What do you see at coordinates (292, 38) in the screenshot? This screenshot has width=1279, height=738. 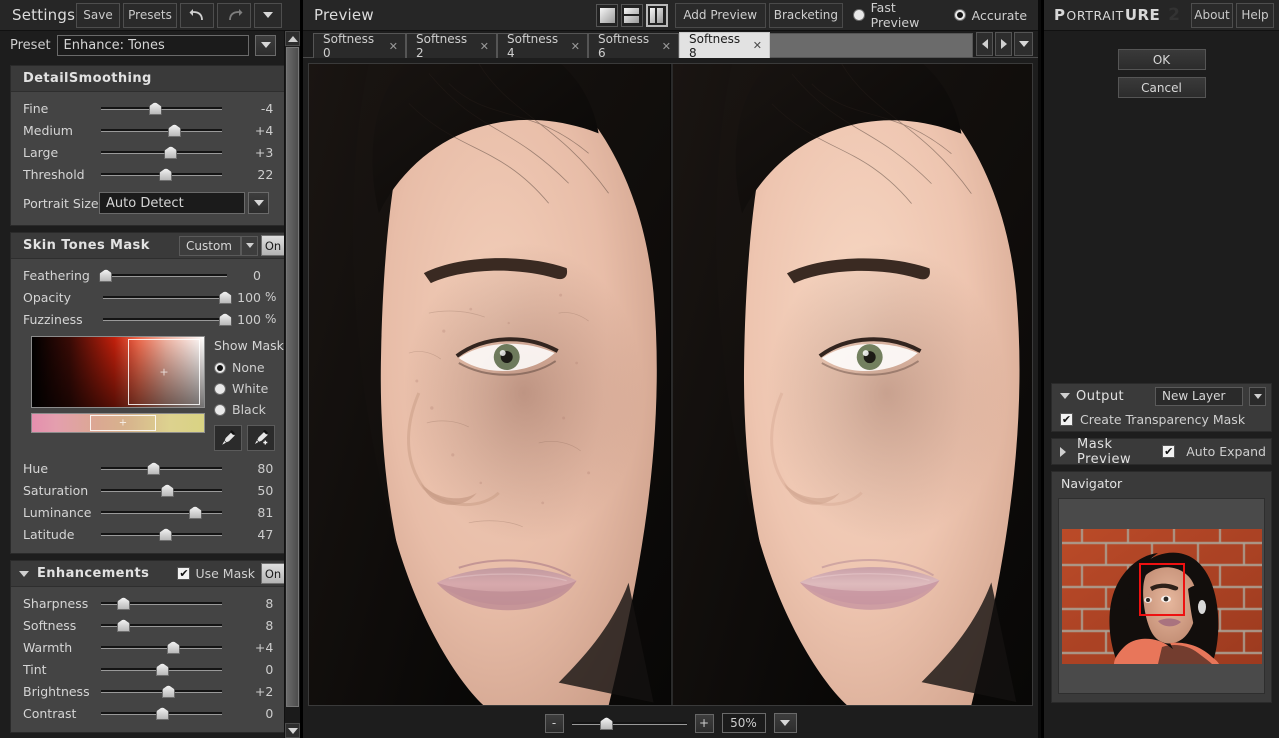 I see `scroll-up-button` at bounding box center [292, 38].